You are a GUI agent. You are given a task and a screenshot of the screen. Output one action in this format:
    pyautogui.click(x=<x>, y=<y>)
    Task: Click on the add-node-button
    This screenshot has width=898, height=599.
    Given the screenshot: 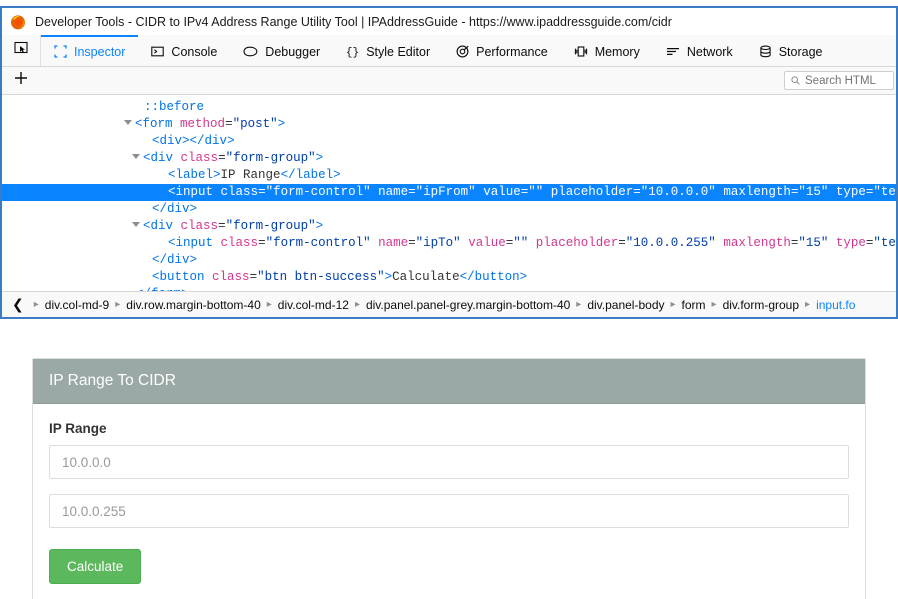 What is the action you would take?
    pyautogui.click(x=21, y=81)
    